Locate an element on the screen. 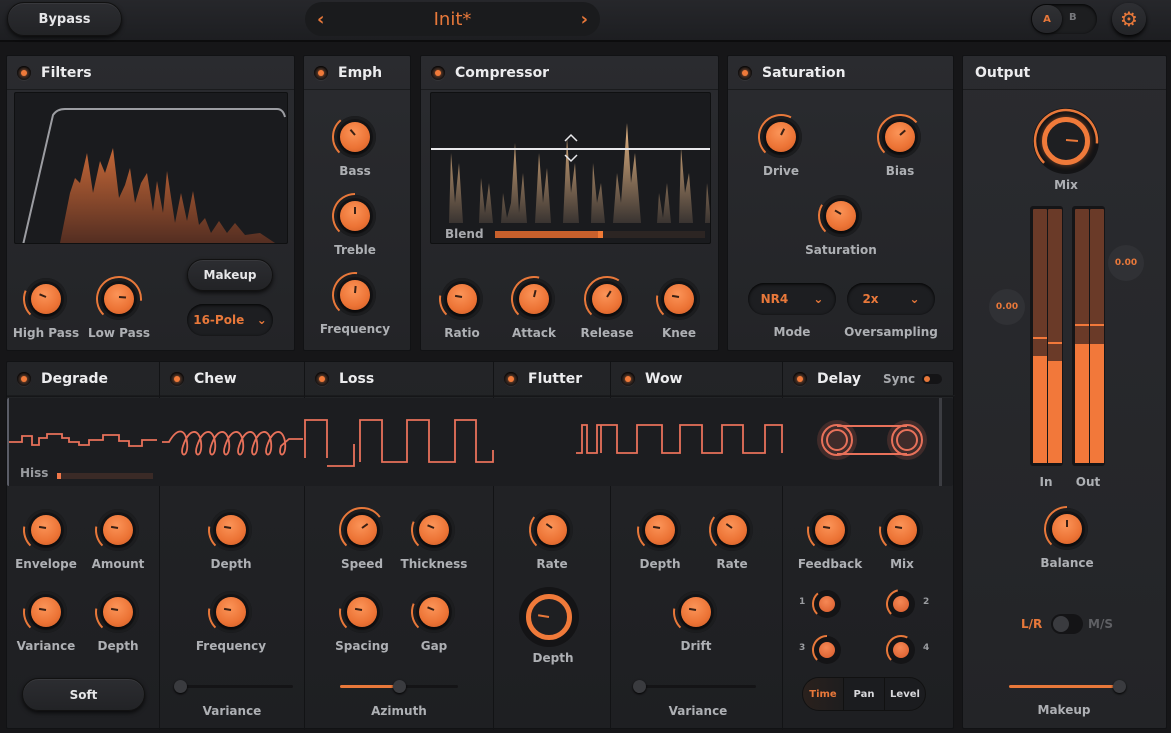 The height and width of the screenshot is (733, 1171). soft-button: Soft is located at coordinates (83, 694).